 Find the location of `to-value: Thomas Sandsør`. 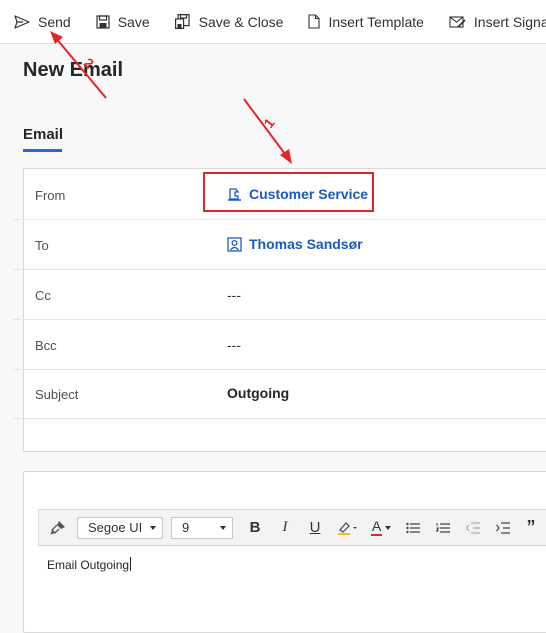

to-value: Thomas Sandsør is located at coordinates (306, 244).